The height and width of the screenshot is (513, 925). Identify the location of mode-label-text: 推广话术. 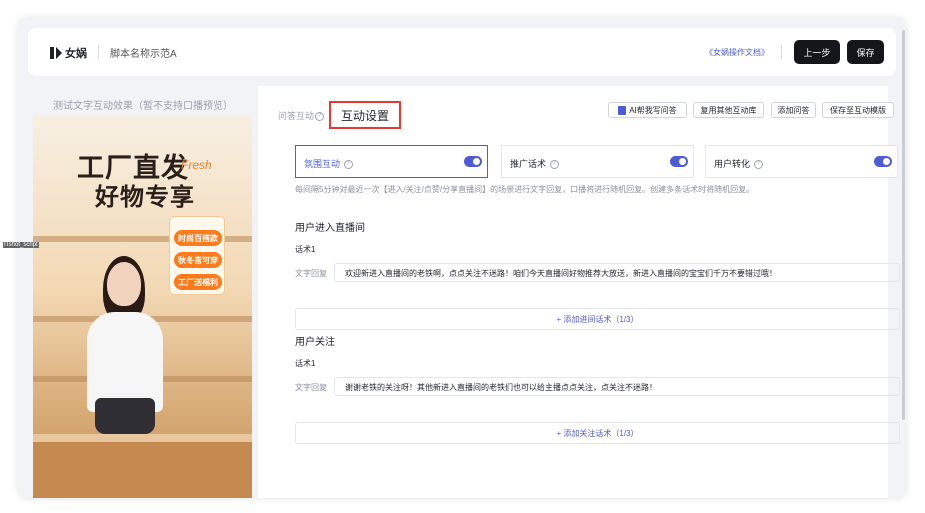
(528, 164).